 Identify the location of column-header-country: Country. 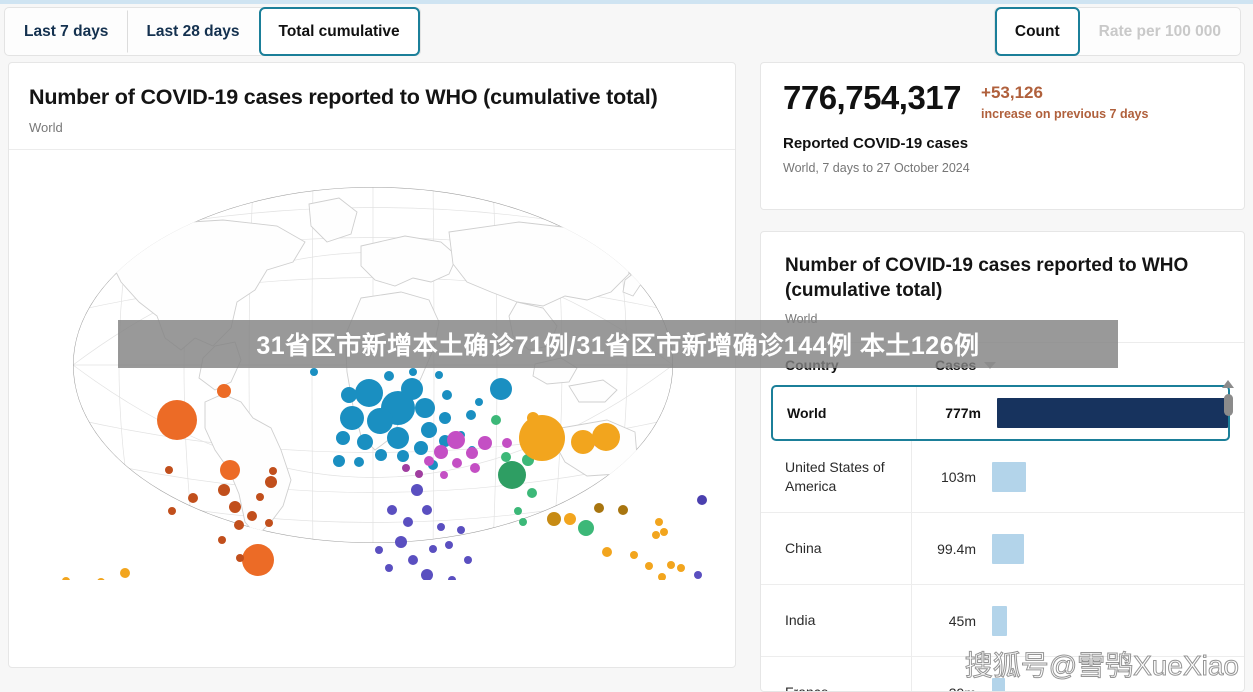
(860, 365).